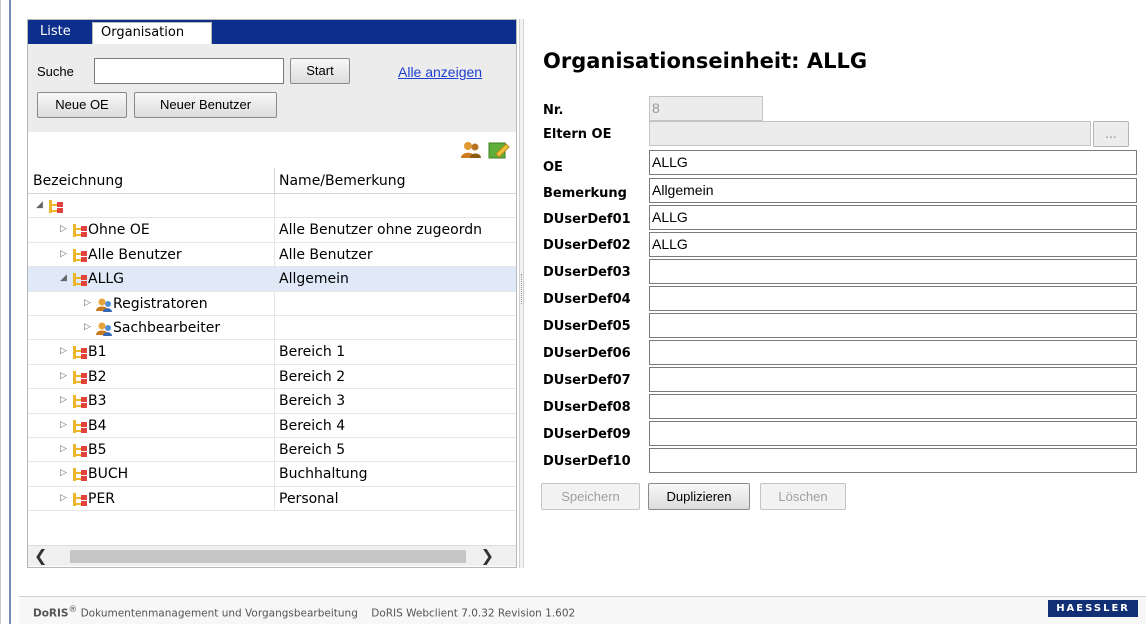 This screenshot has width=1146, height=624. I want to click on window-edge, so click(0, 312).